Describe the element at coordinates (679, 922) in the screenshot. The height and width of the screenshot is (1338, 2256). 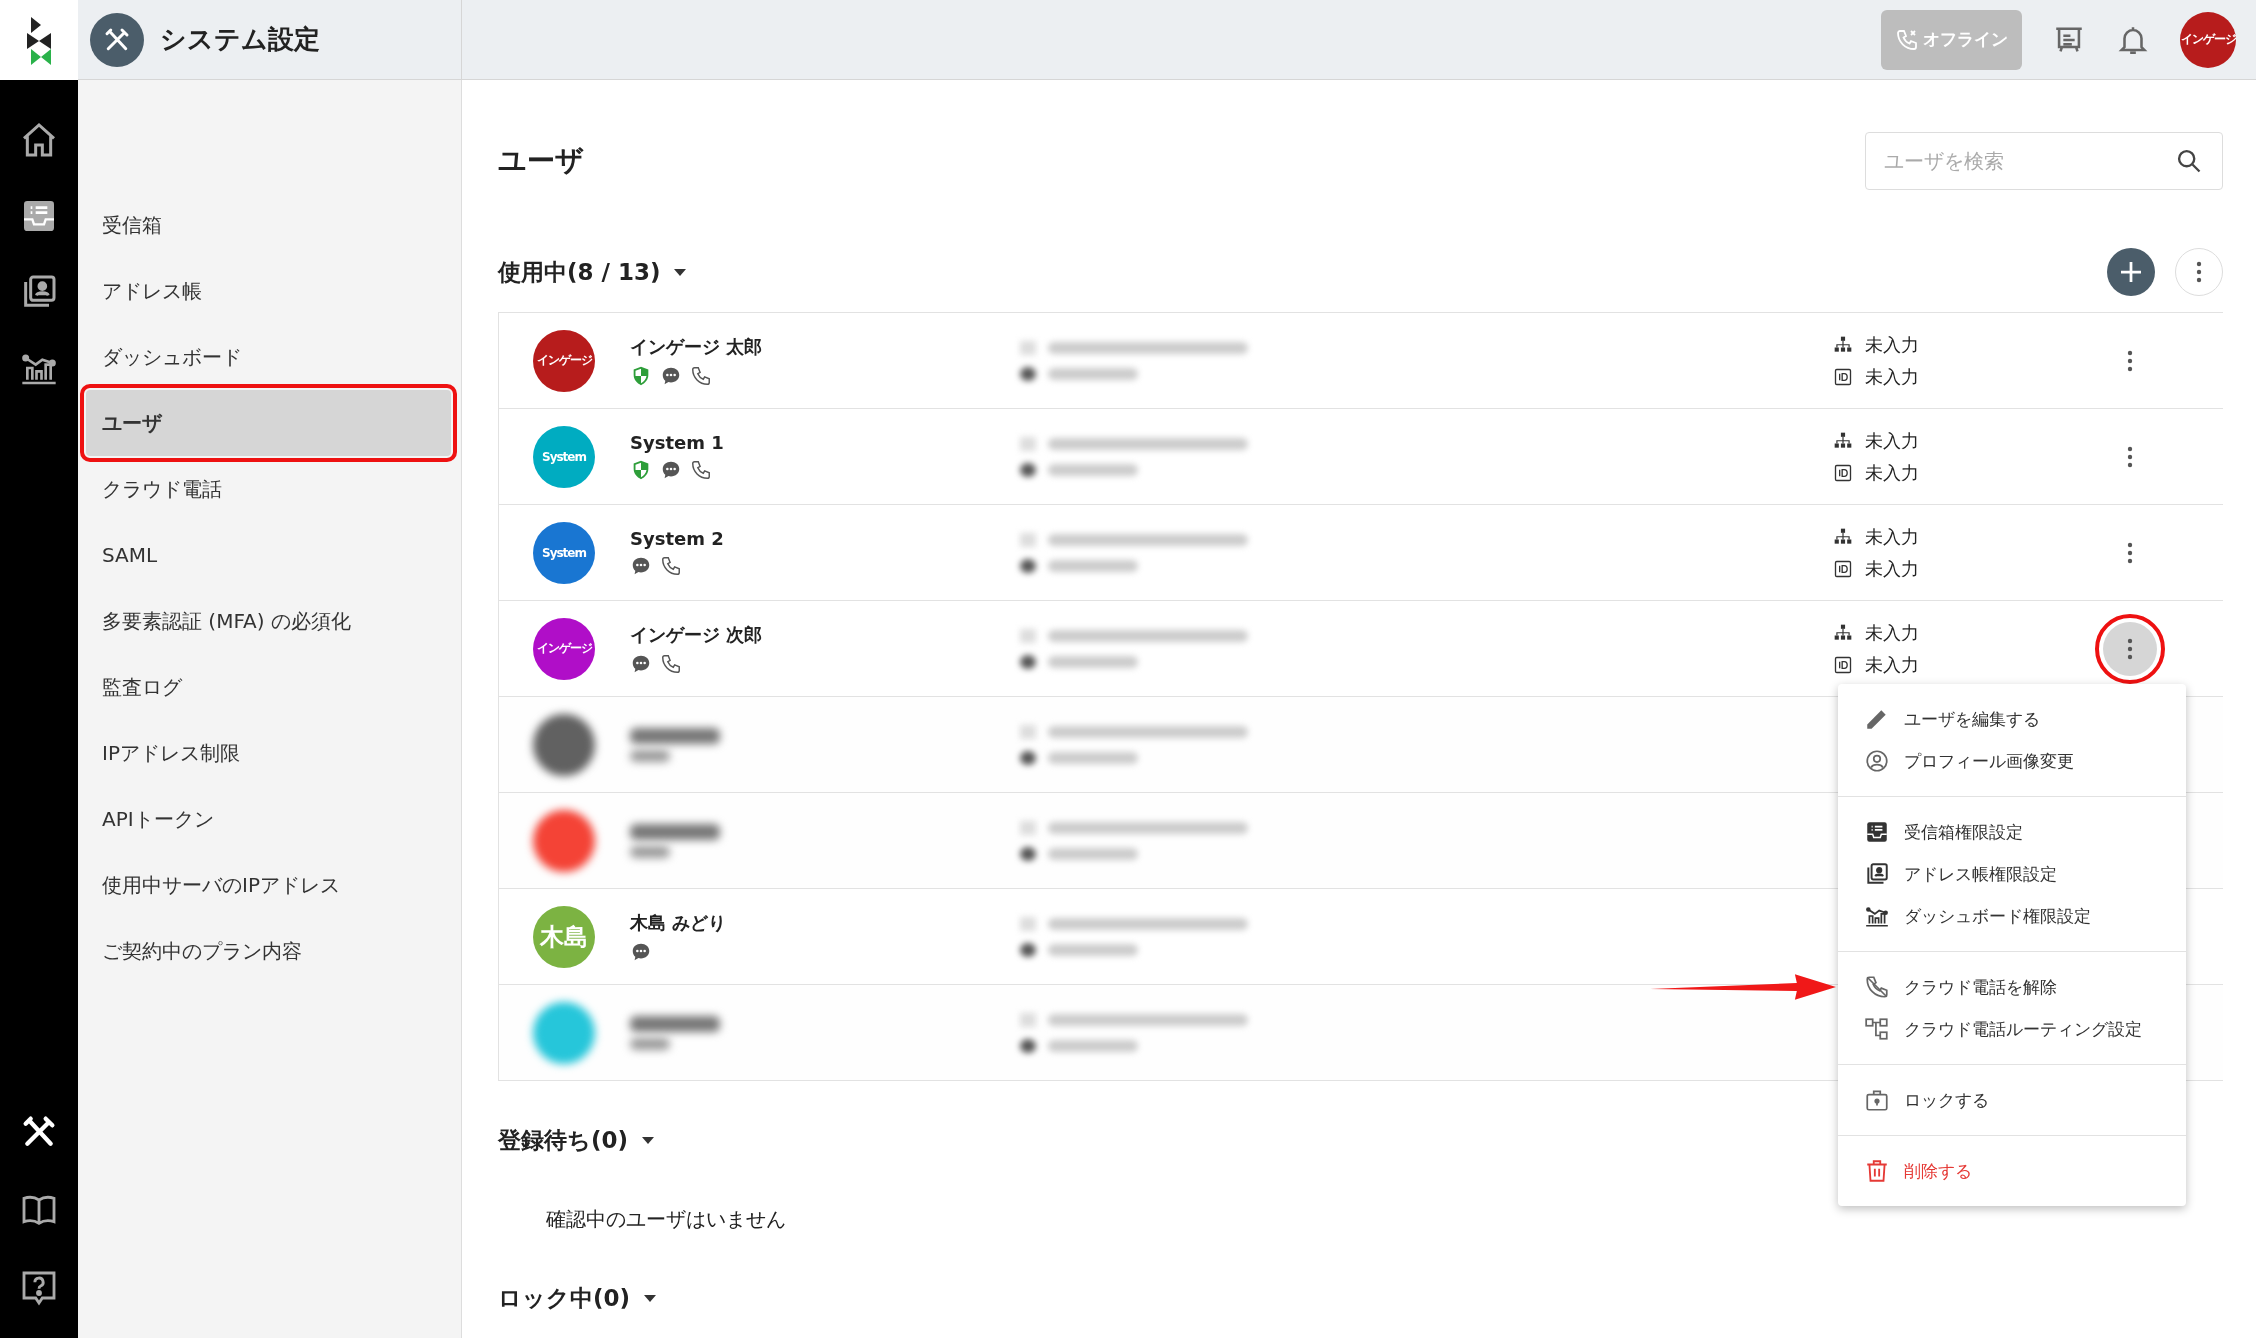
I see `user-name: 木島 みどり` at that location.